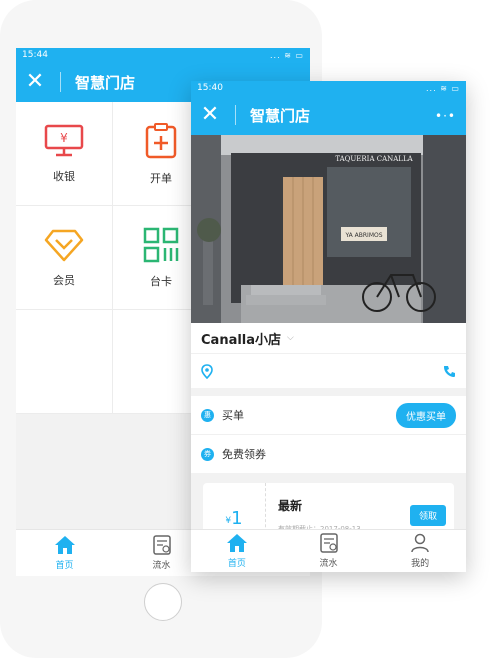 The image size is (491, 658). Describe the element at coordinates (35, 55) in the screenshot. I see `status-time: 15:44` at that location.